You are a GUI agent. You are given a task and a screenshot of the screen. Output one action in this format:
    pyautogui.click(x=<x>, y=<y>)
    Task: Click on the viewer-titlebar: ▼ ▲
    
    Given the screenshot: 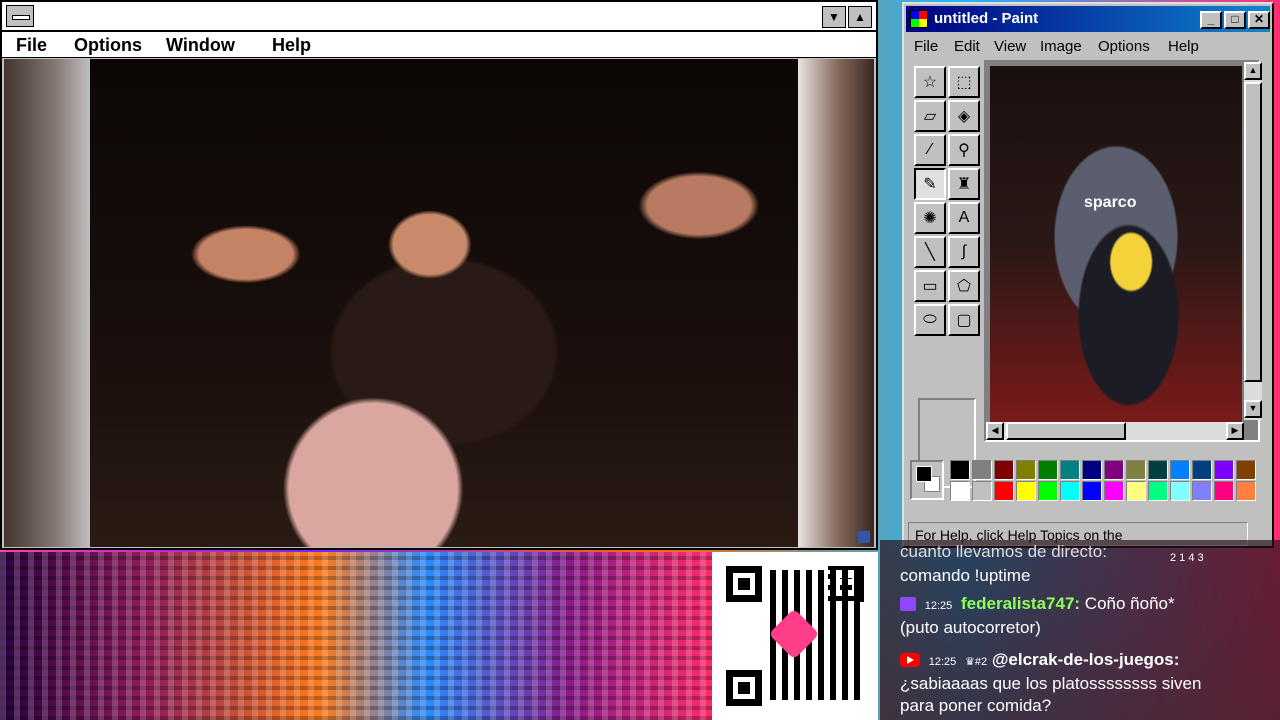 What is the action you would take?
    pyautogui.click(x=439, y=17)
    